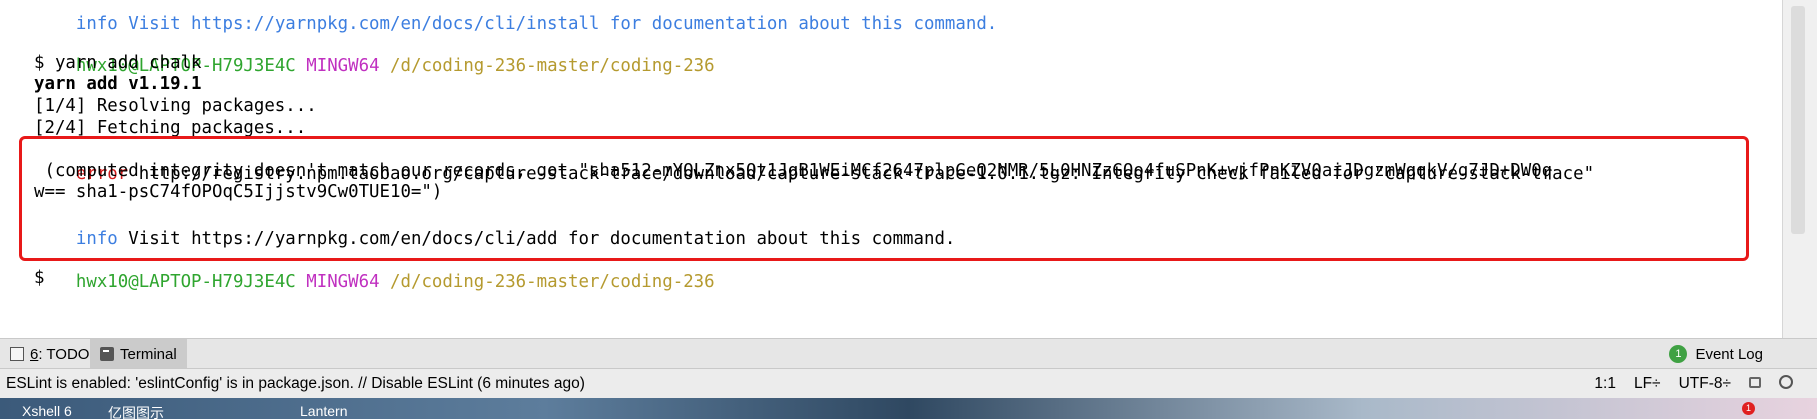 The height and width of the screenshot is (419, 1817). What do you see at coordinates (908, 408) in the screenshot?
I see `os-taskbar: Xshell 6 亿图图示 Lantern 1` at bounding box center [908, 408].